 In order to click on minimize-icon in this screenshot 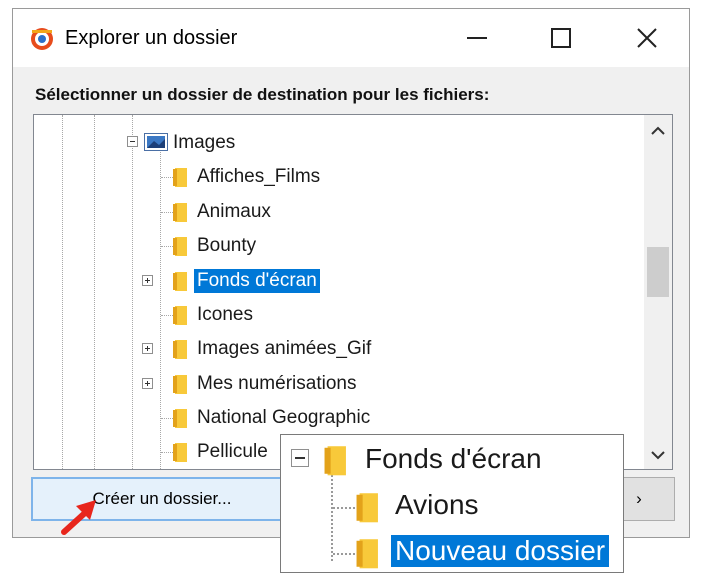, I will do `click(477, 38)`.